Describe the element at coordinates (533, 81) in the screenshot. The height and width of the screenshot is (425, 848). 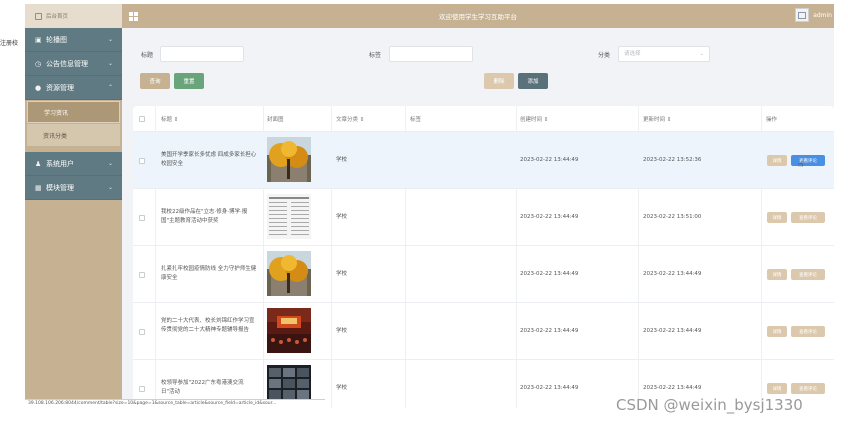
I see `add-button: 添加` at that location.